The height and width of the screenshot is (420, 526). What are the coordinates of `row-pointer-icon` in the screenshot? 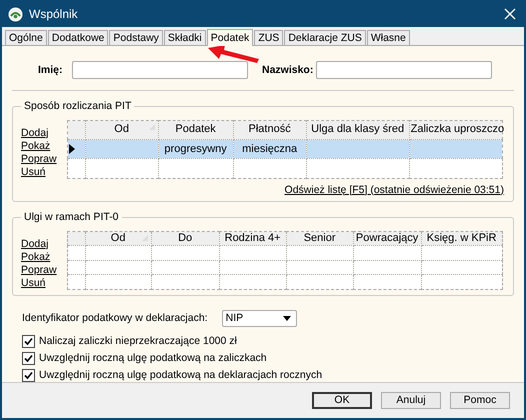 It's located at (71, 149).